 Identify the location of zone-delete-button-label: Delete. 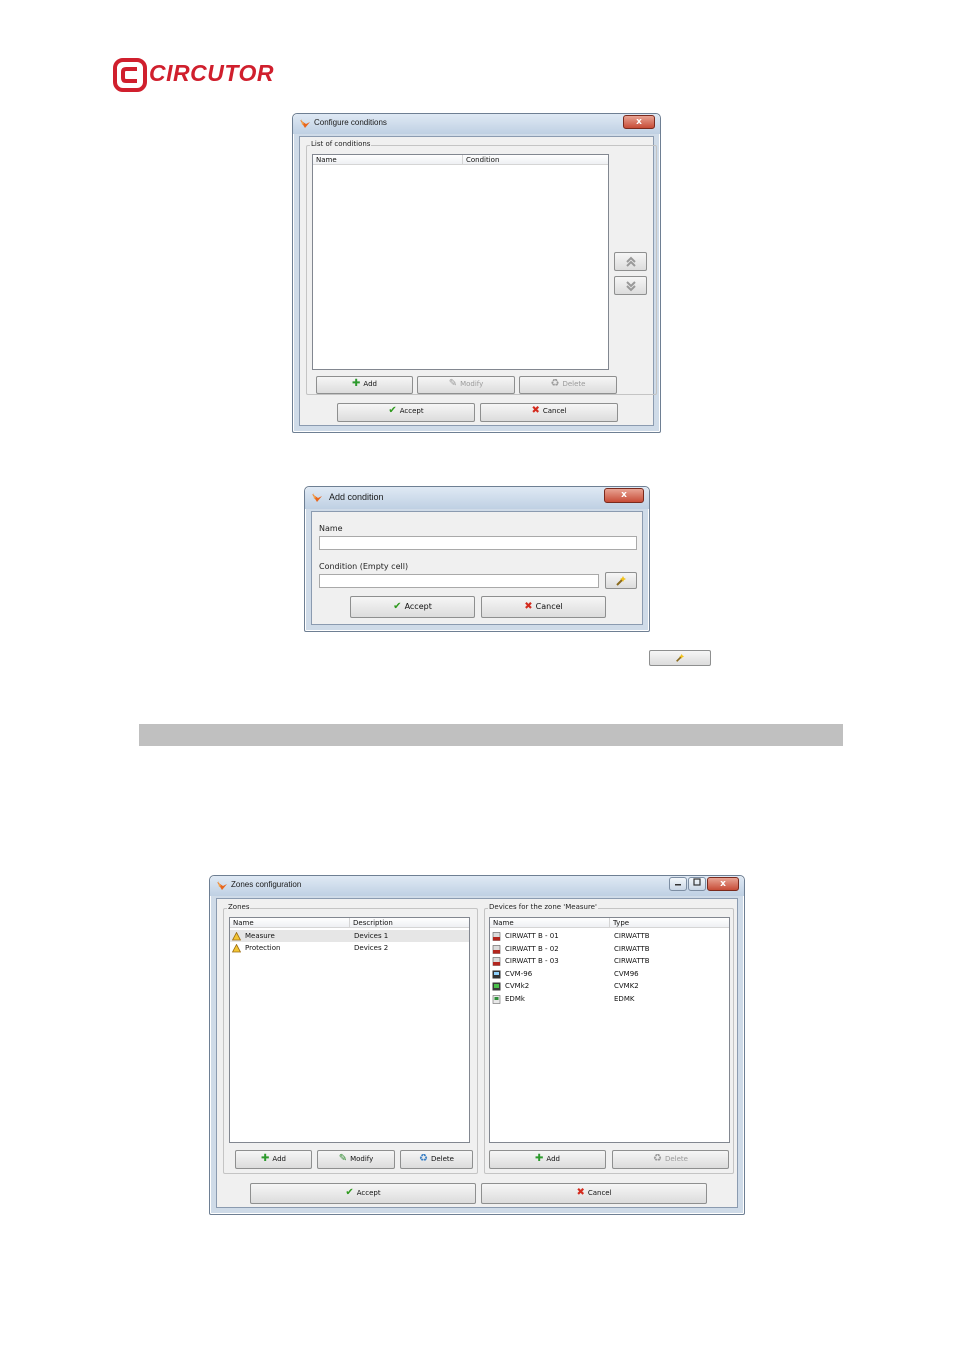
(442, 1159).